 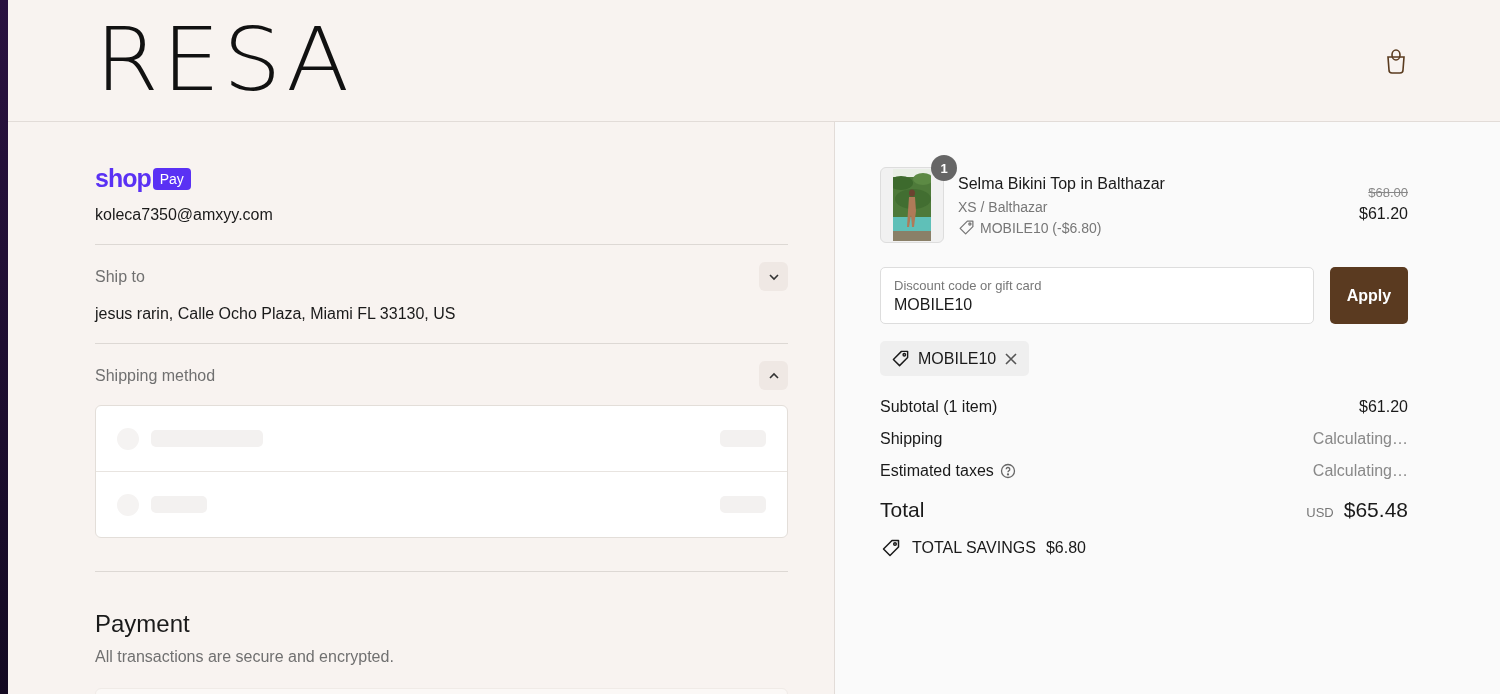 I want to click on product-title: Selma Bikini Top in Balthazar, so click(x=1062, y=184).